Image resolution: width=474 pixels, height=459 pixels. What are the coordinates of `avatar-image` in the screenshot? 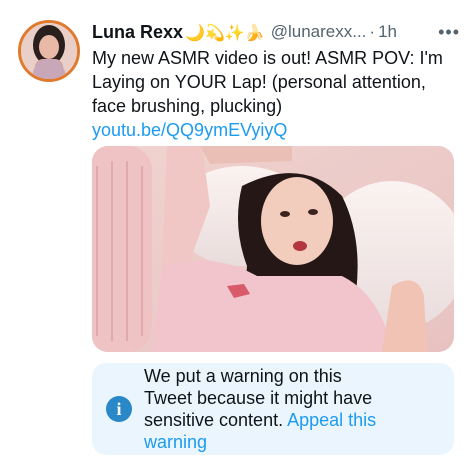 It's located at (49, 51).